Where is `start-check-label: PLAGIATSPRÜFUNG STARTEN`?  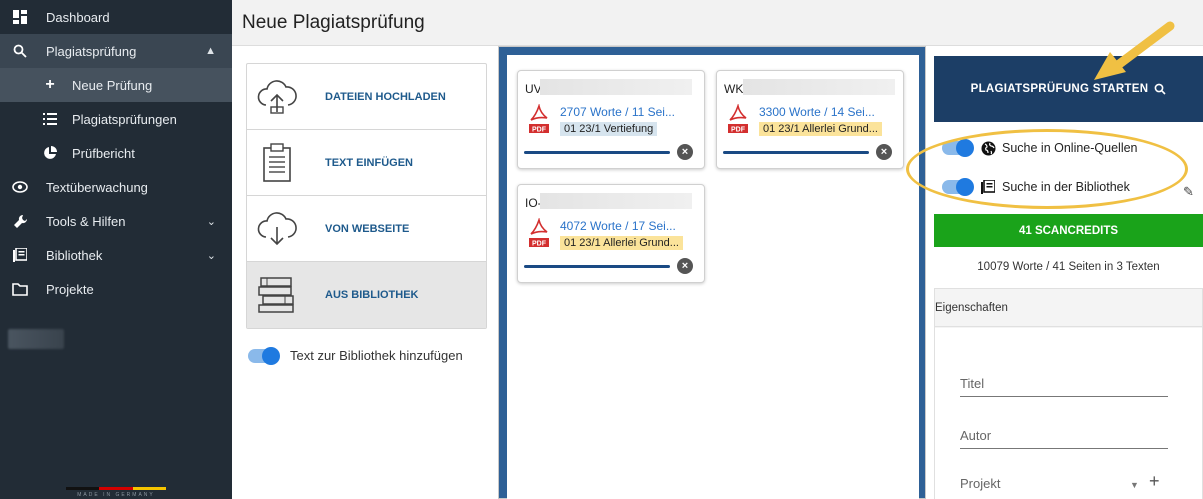 start-check-label: PLAGIATSPRÜFUNG STARTEN is located at coordinates (1059, 89).